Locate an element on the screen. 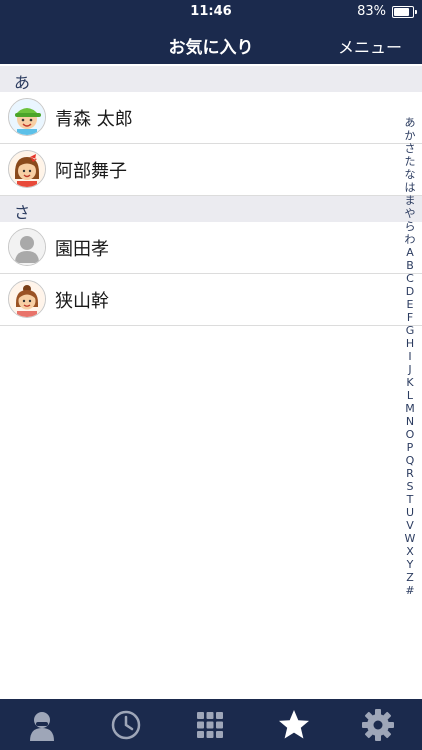  tab-history is located at coordinates (126, 724).